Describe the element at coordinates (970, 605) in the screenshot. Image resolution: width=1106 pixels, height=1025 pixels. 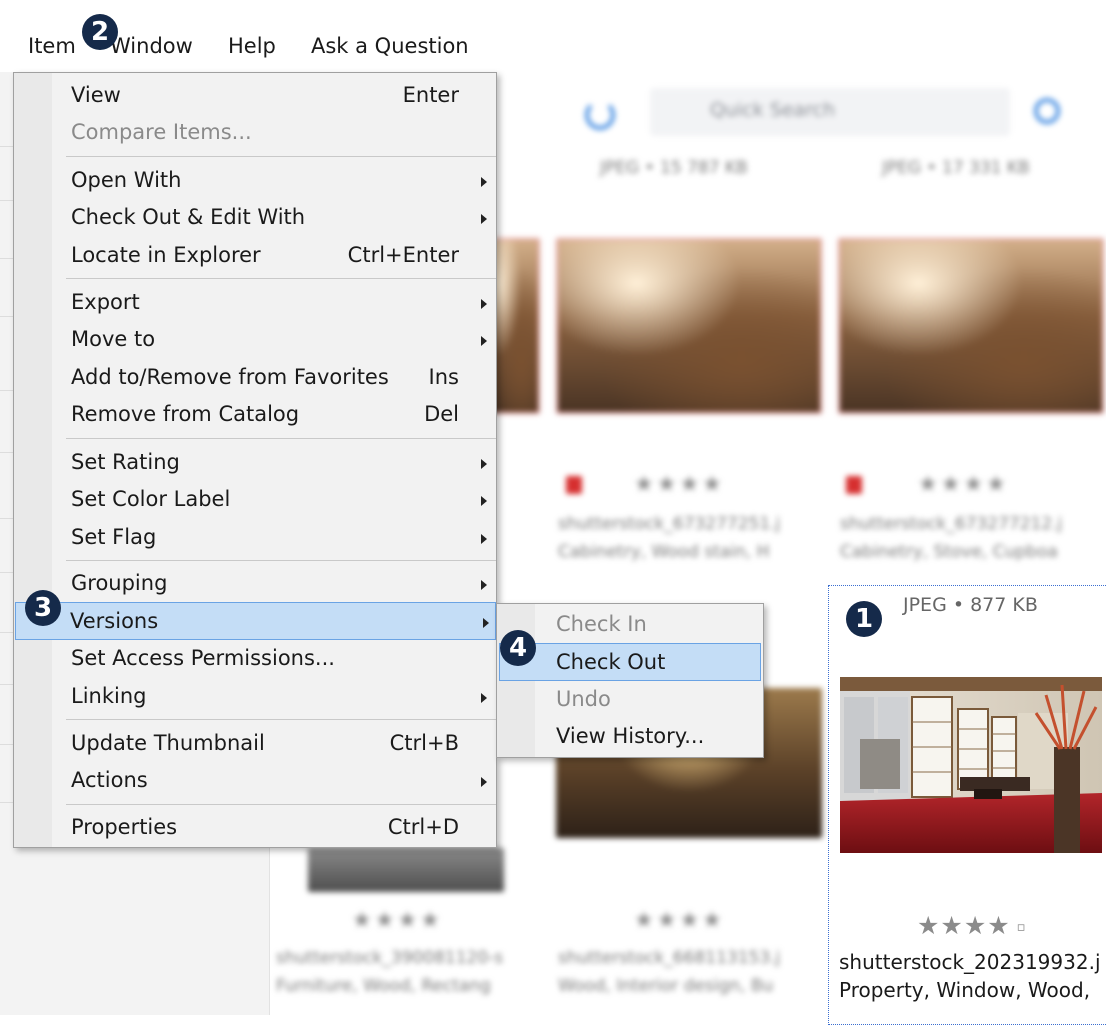
I see `item-file-info: JPEG • 877 KB` at that location.